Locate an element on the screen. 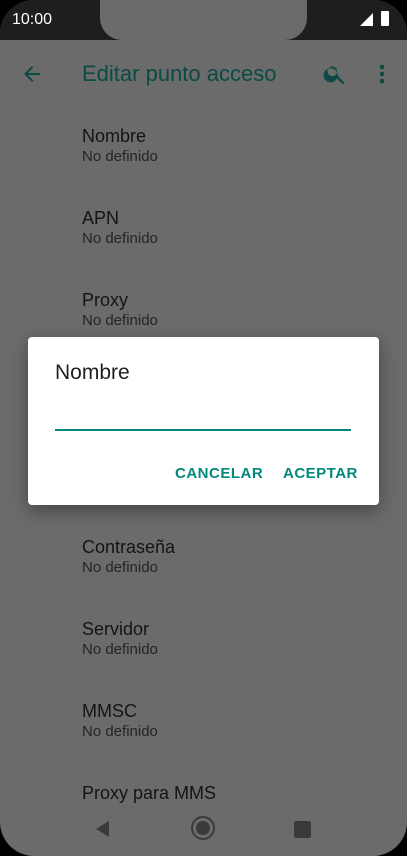 The image size is (407, 856). status-bar: 10:00 is located at coordinates (203, 20).